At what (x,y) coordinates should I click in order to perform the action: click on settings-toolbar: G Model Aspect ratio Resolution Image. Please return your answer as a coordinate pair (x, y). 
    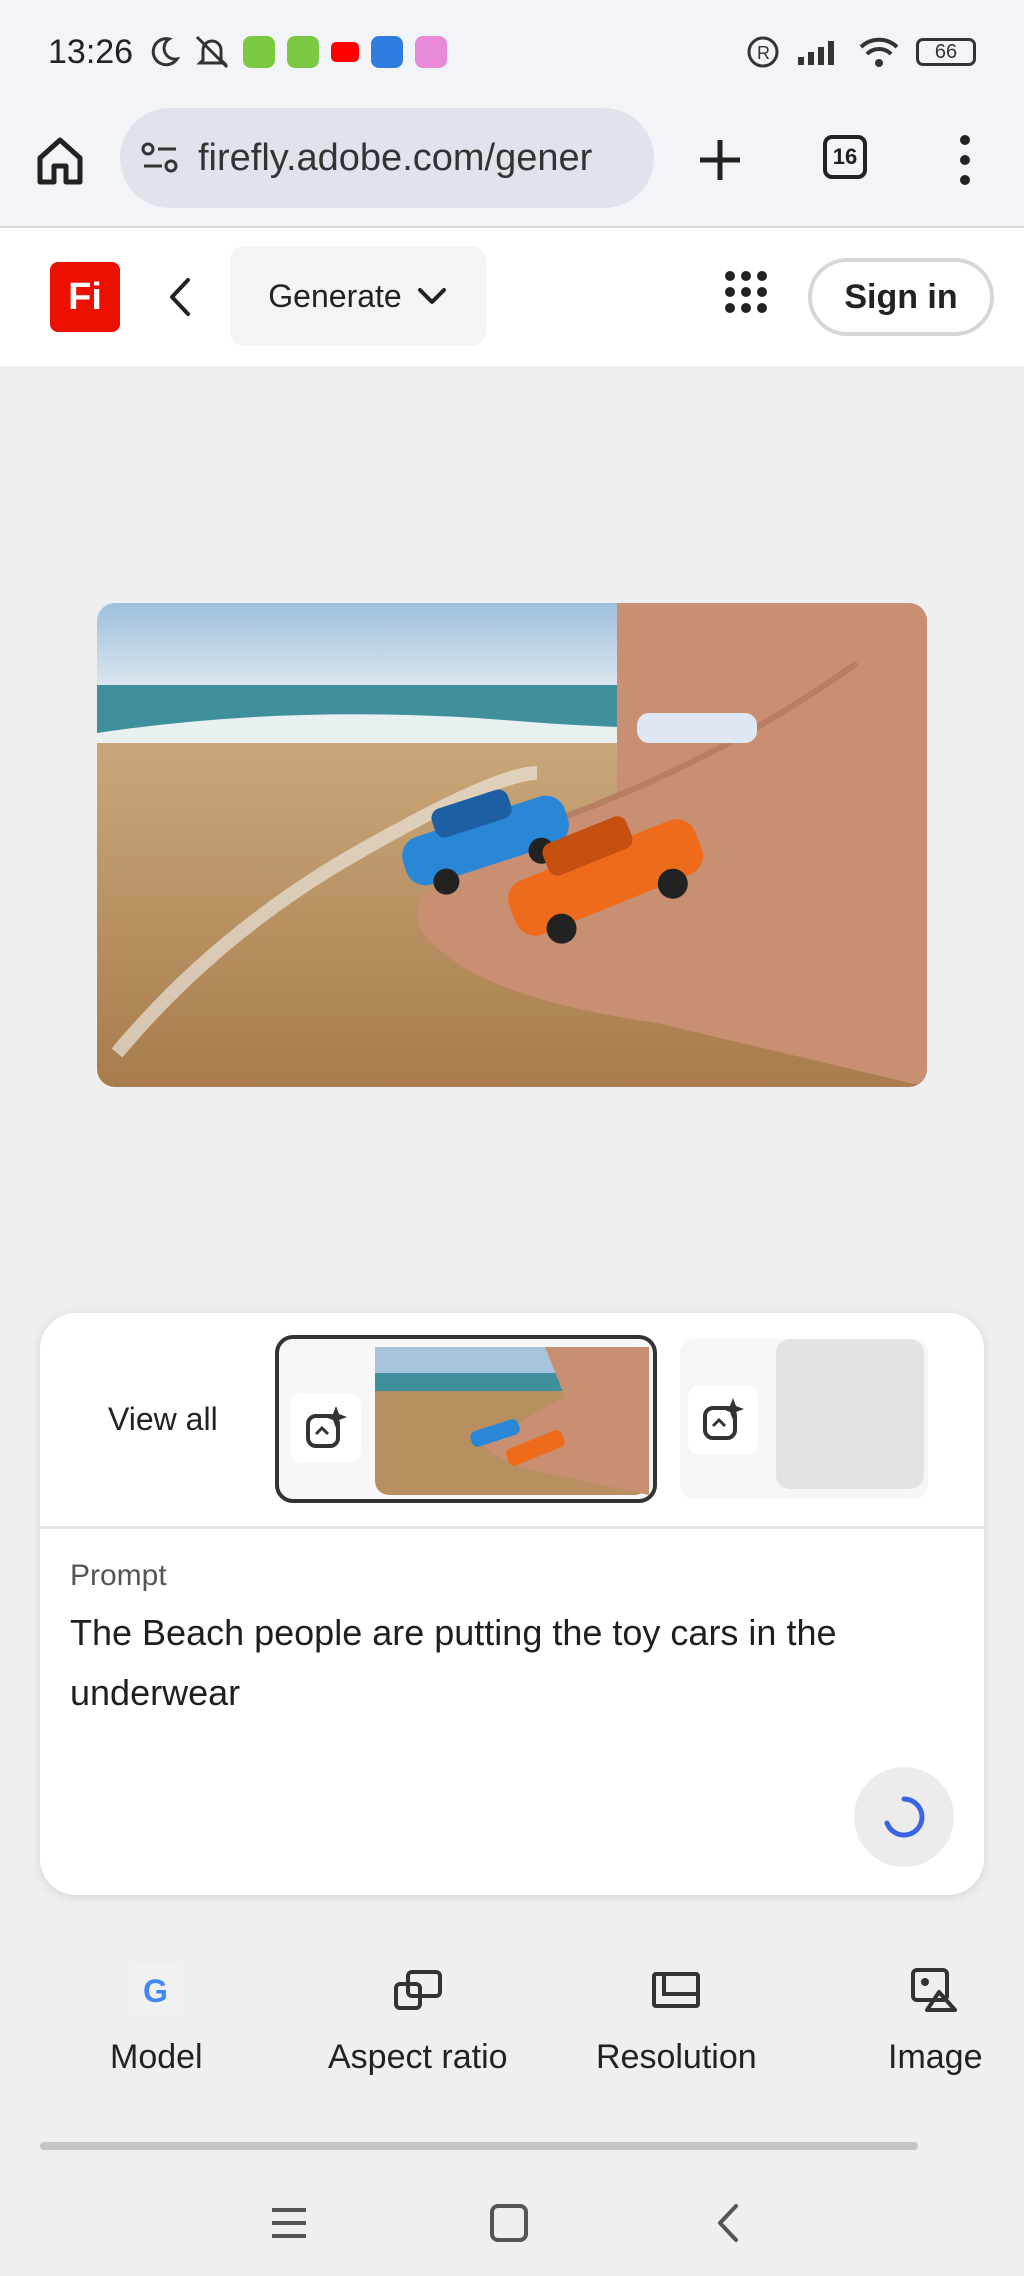
    Looking at the image, I should click on (512, 2030).